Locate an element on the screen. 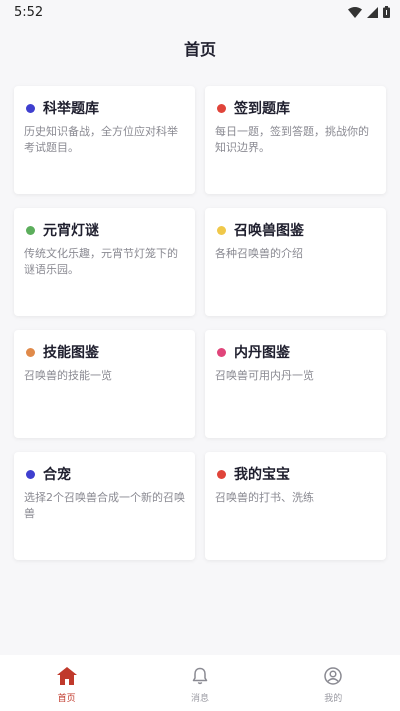 The image size is (400, 711). card-header: 科举题库 is located at coordinates (104, 108).